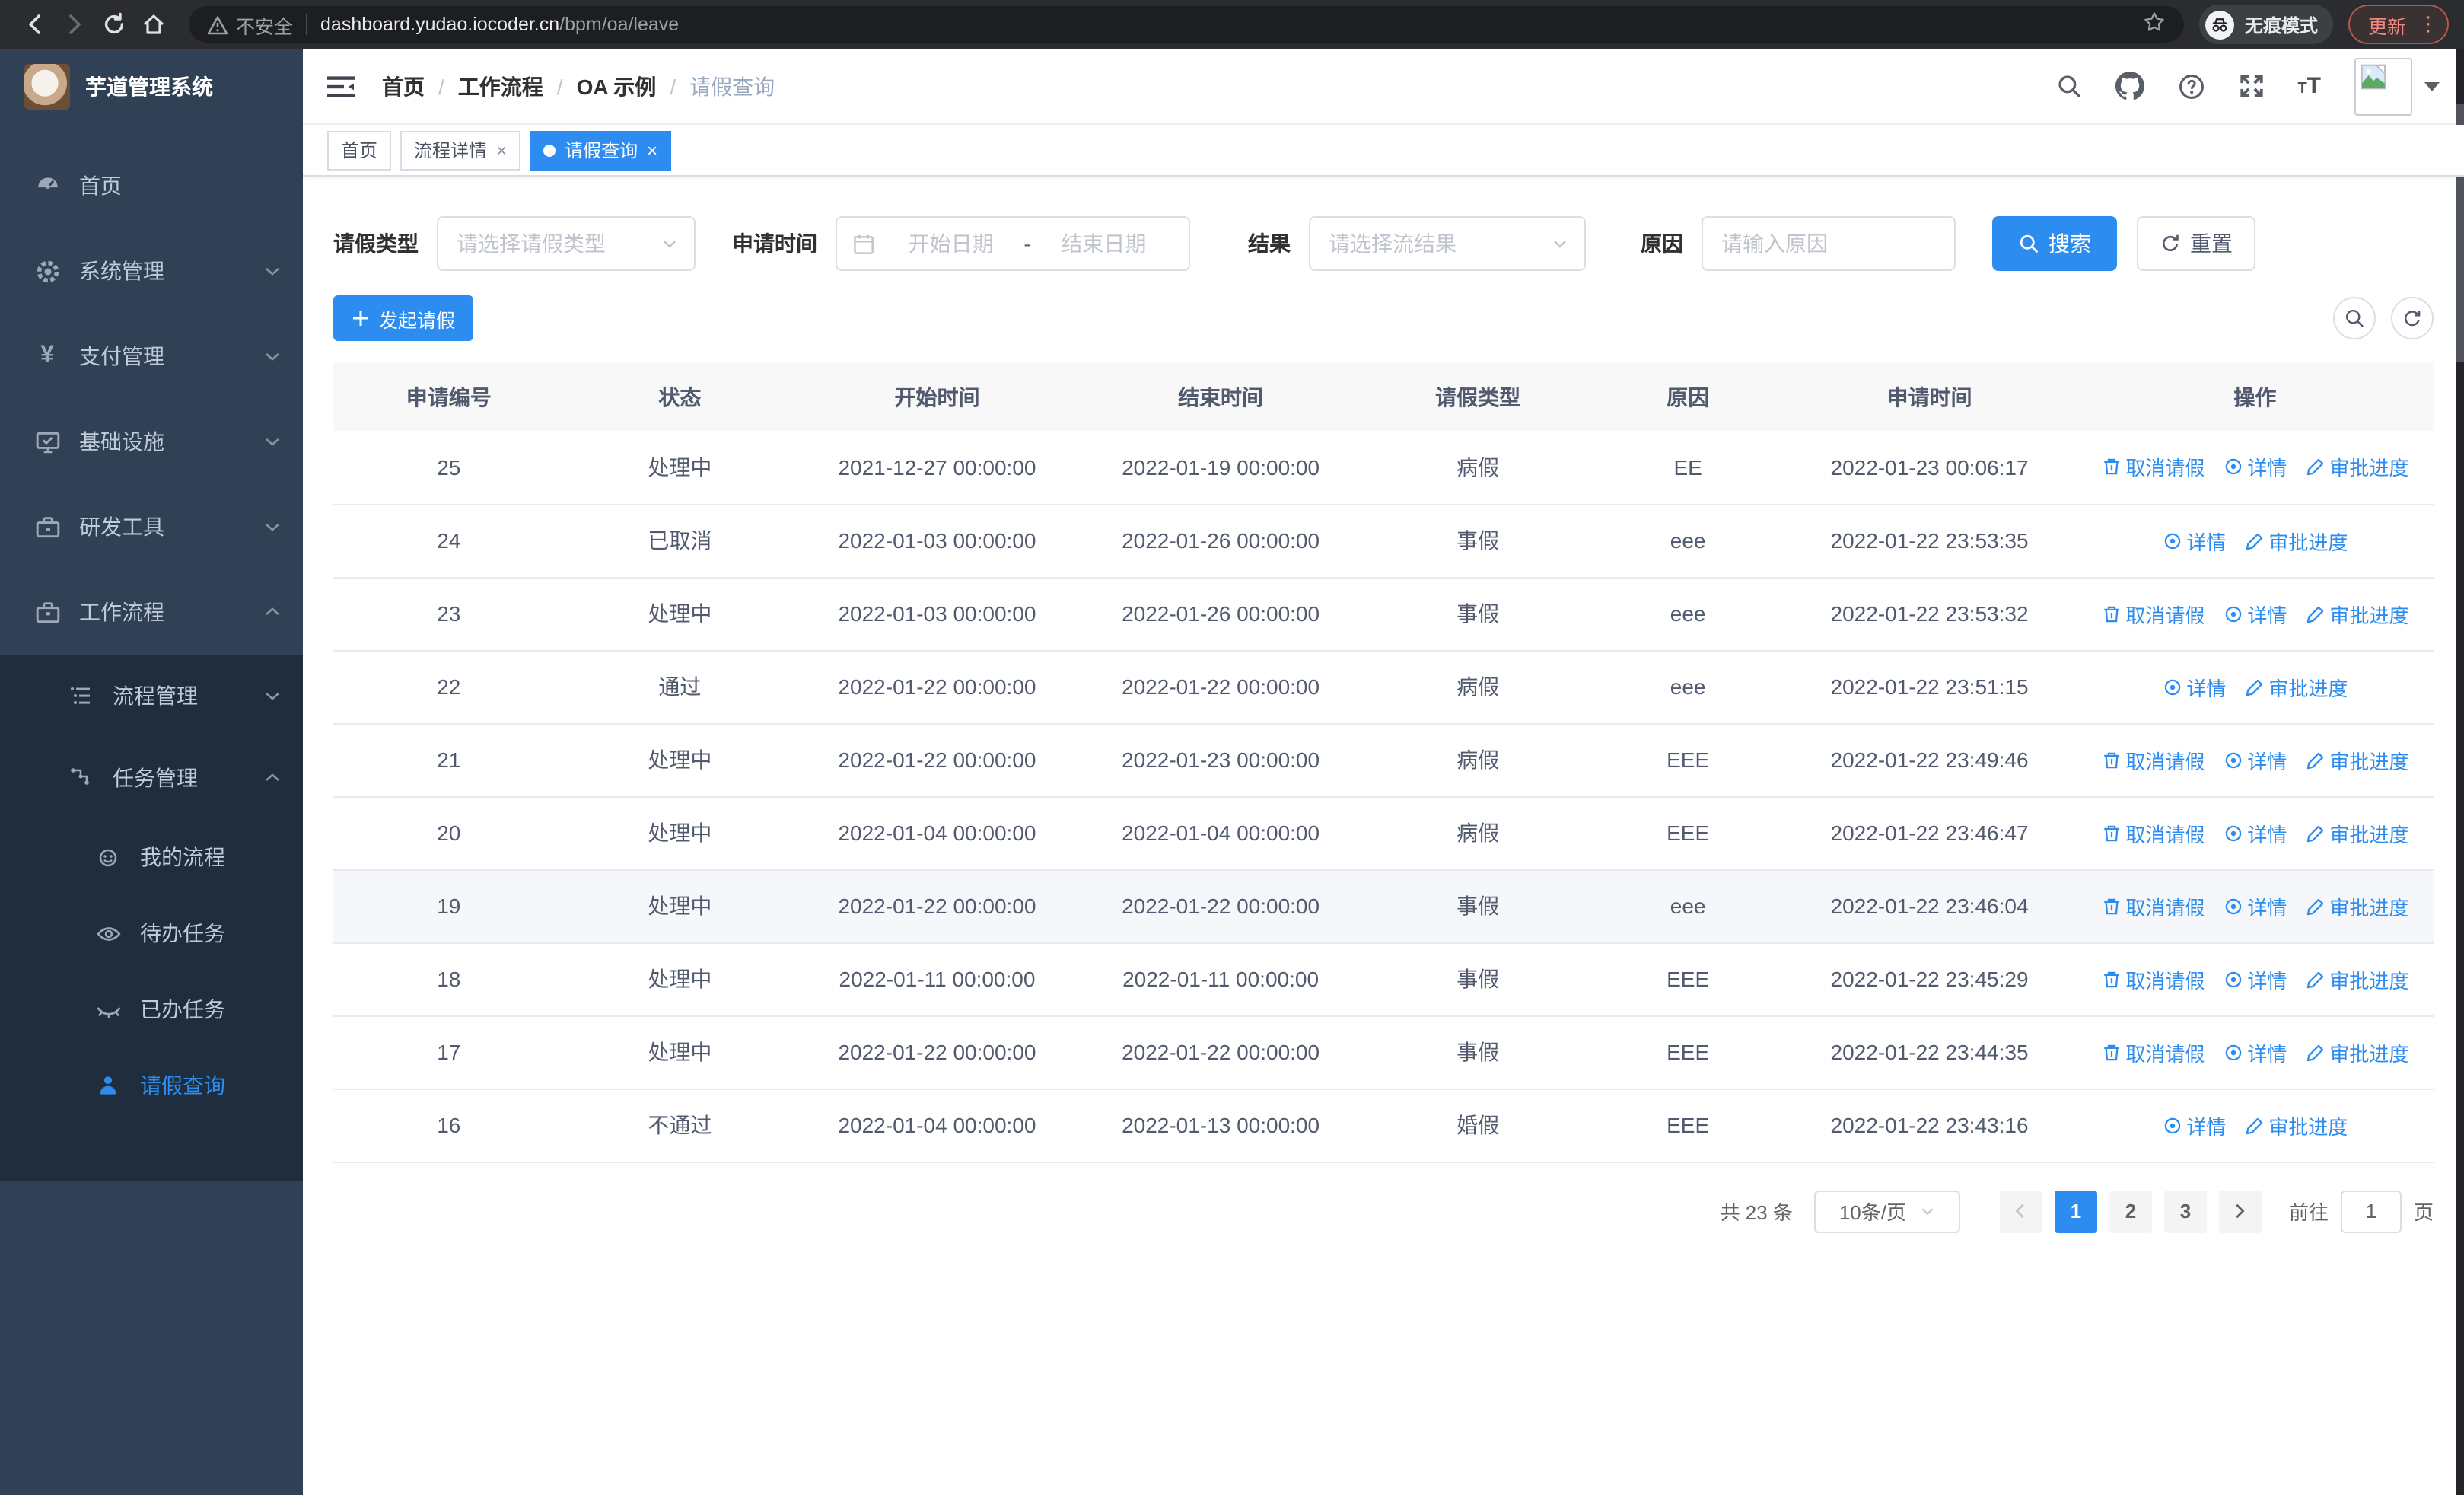 This screenshot has height=1495, width=2464. I want to click on reason-label: 原因, so click(1662, 243).